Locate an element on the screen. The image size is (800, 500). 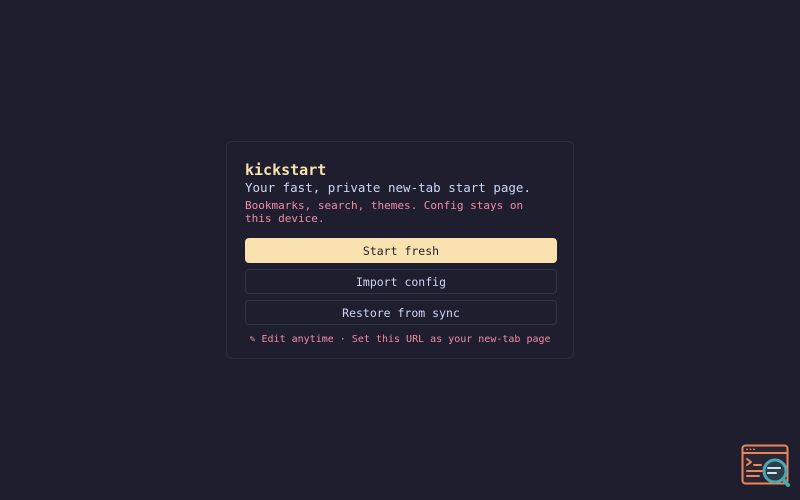
newtab-hint-text: Set this URL as your new-tab page is located at coordinates (451, 339).